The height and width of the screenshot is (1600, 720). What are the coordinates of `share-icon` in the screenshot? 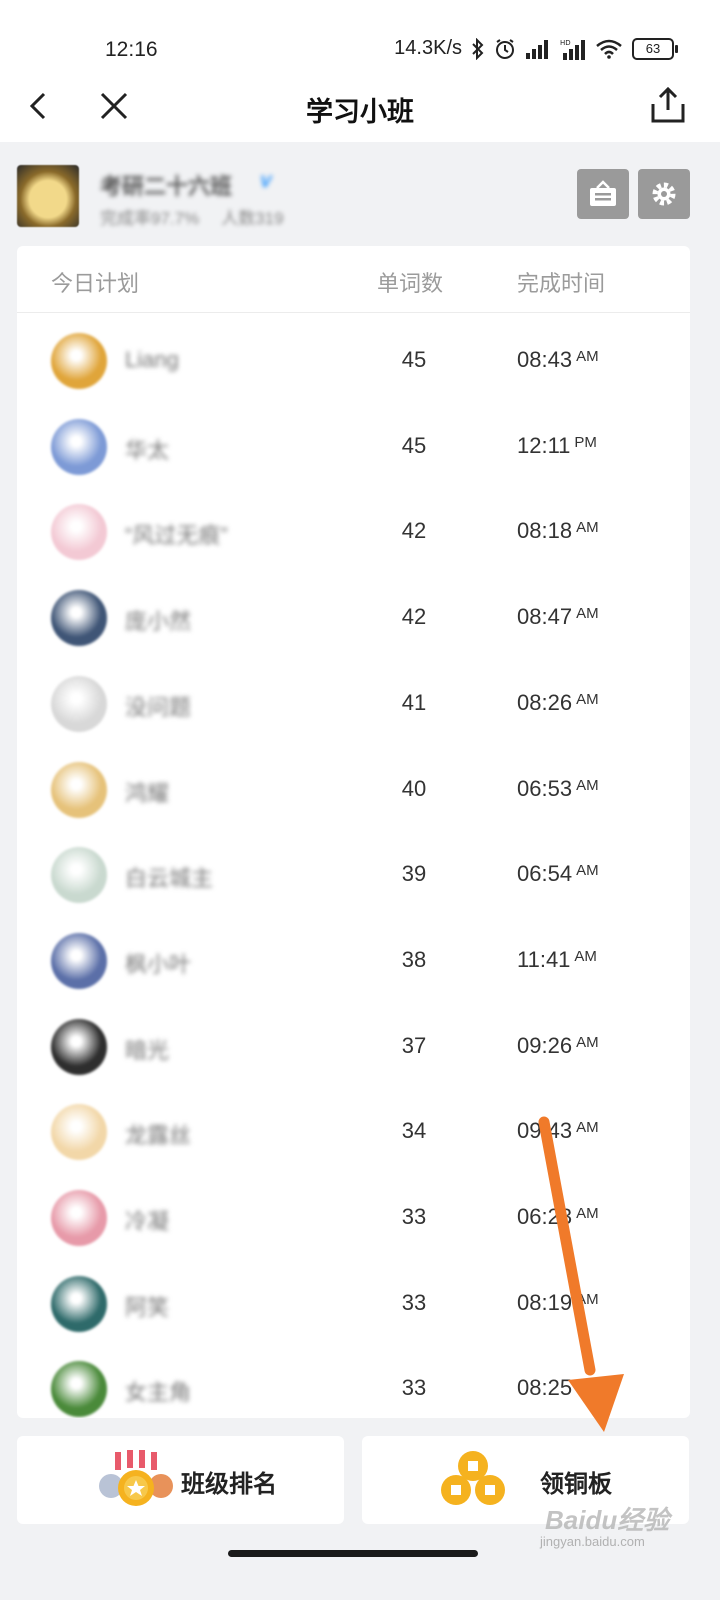 It's located at (668, 105).